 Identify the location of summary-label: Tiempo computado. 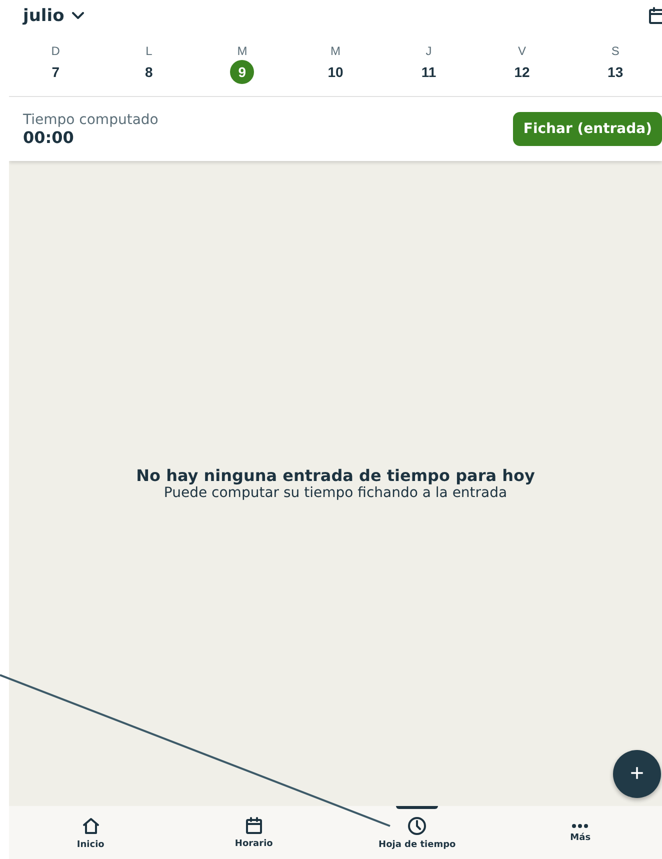
(90, 120).